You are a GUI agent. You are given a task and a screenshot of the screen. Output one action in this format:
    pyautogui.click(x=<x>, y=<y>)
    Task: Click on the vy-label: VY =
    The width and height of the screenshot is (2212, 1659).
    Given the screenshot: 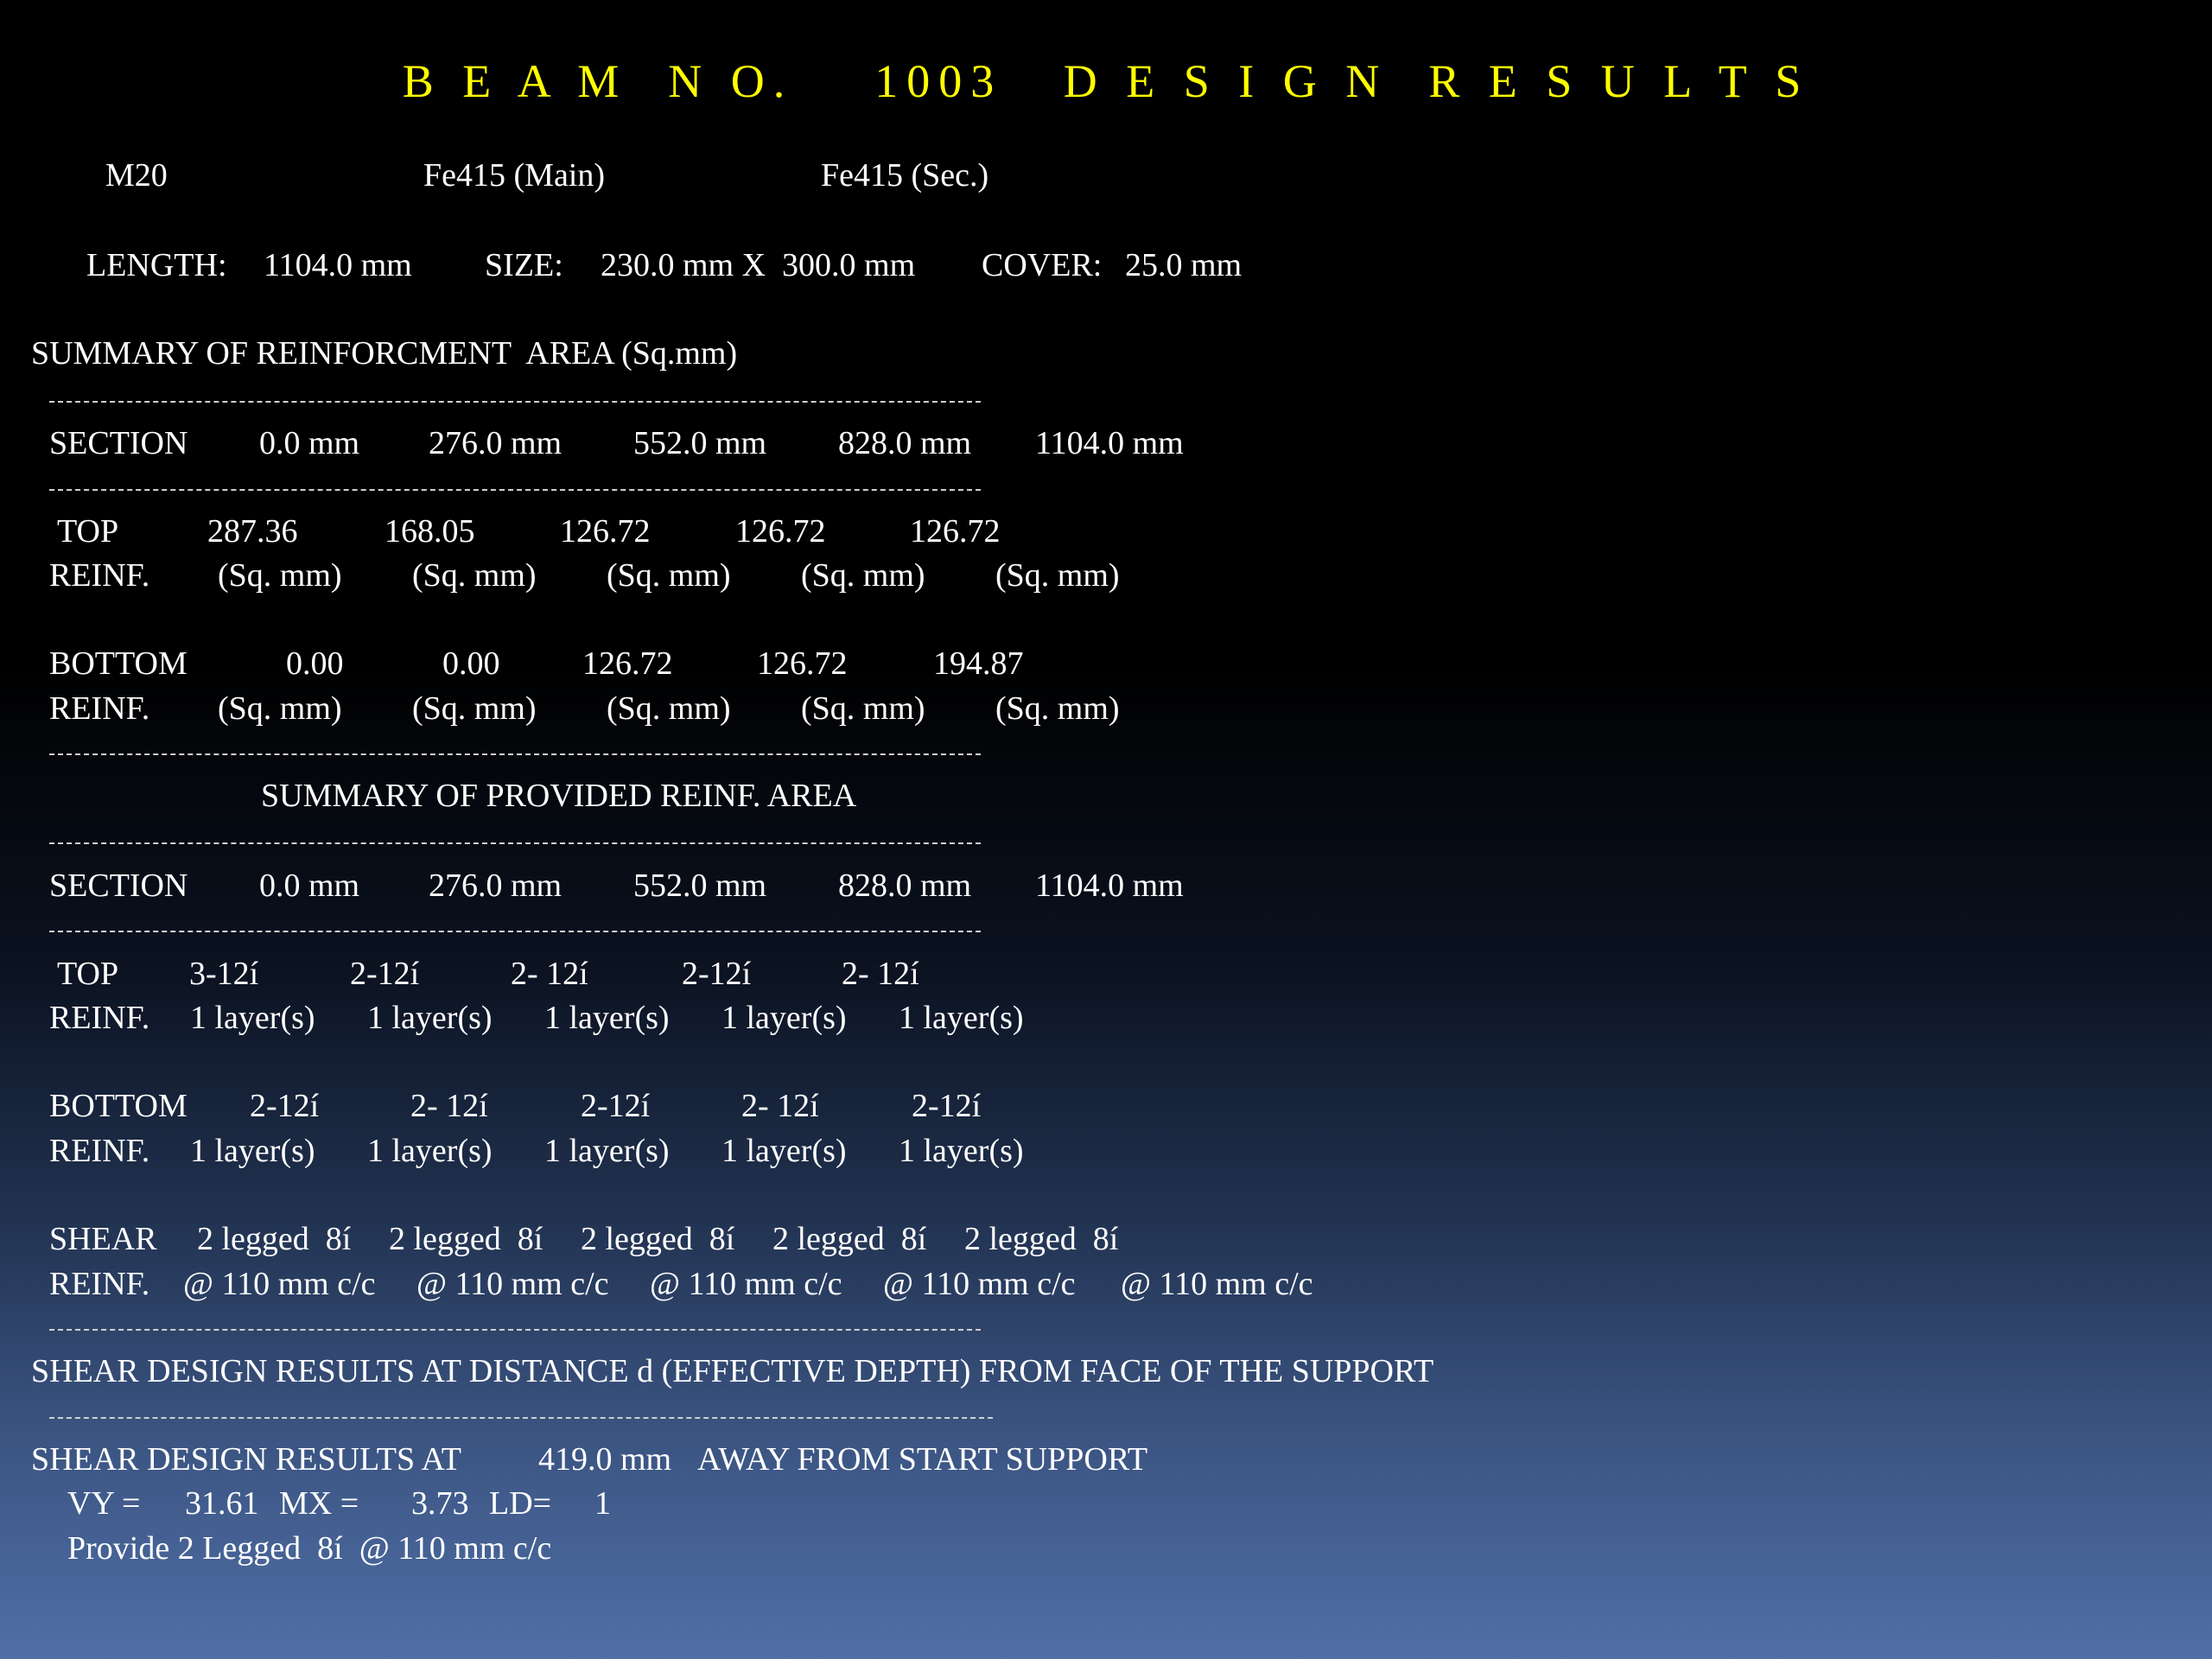 What is the action you would take?
    pyautogui.click(x=104, y=1503)
    